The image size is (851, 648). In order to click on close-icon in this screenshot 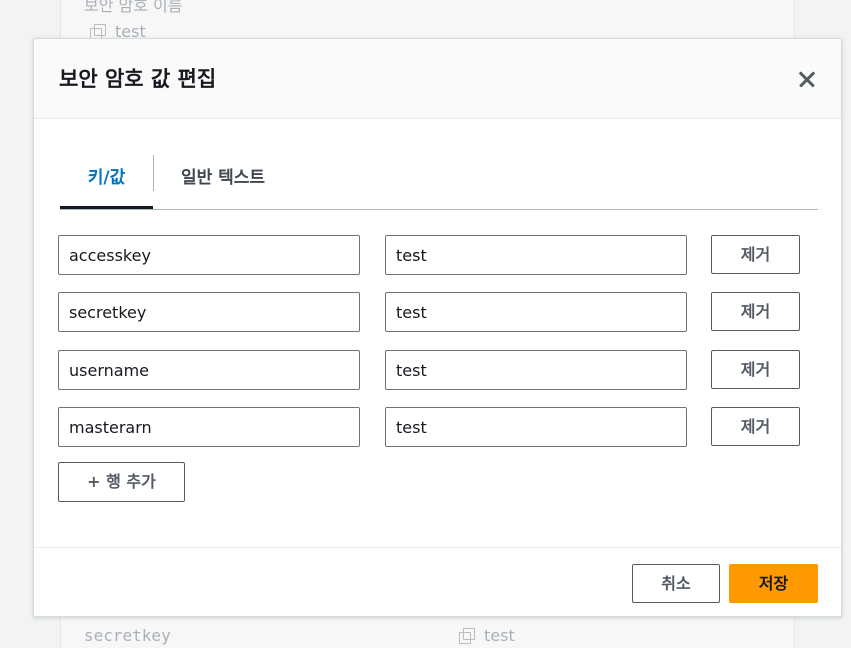, I will do `click(807, 80)`.